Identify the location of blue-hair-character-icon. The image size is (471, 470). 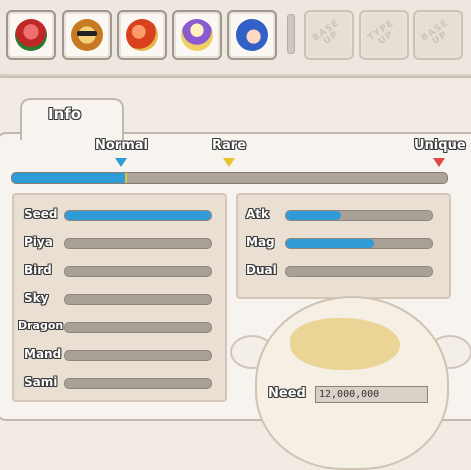
(252, 35).